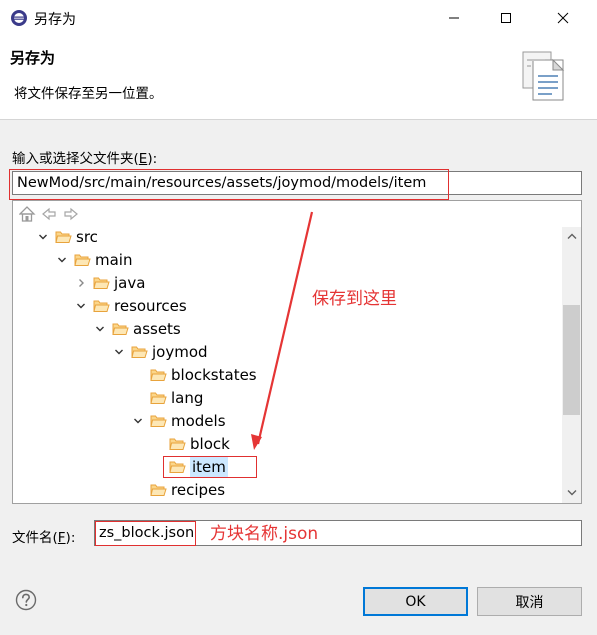 Image resolution: width=597 pixels, height=635 pixels. I want to click on tree-row-label: resources, so click(150, 306).